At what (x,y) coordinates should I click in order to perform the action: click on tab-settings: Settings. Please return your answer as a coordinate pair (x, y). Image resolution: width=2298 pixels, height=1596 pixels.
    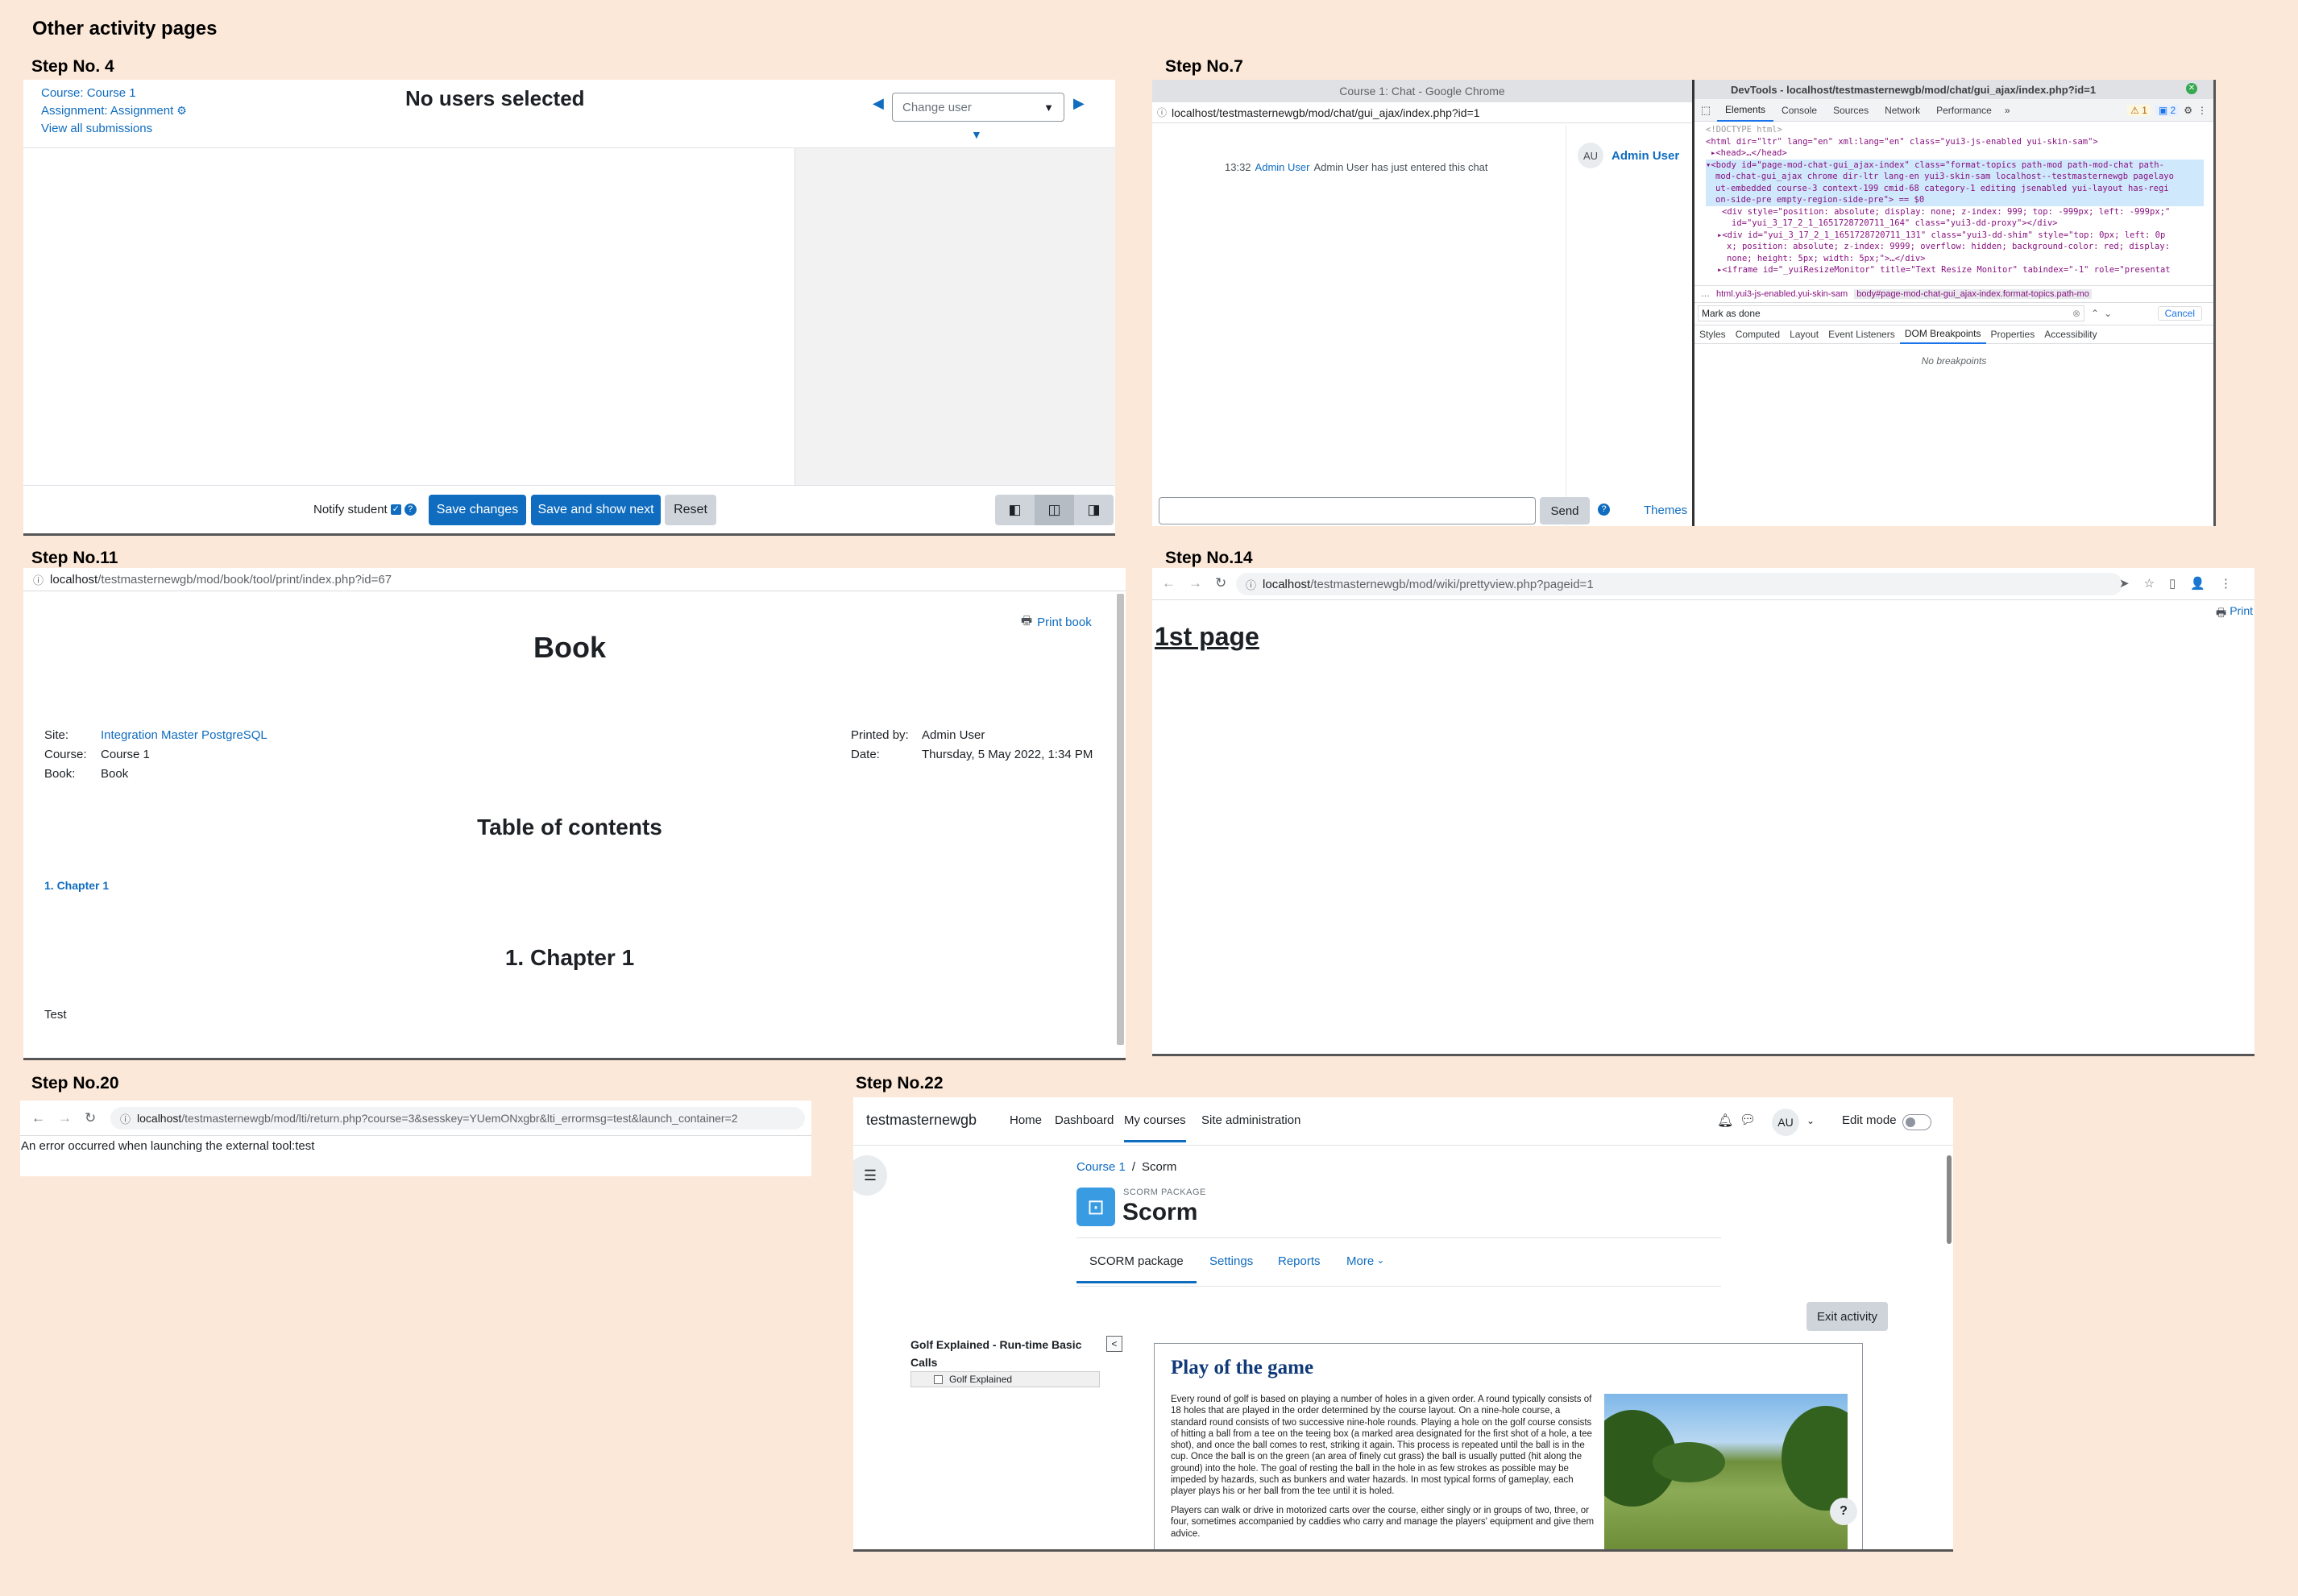
    Looking at the image, I should click on (1231, 1261).